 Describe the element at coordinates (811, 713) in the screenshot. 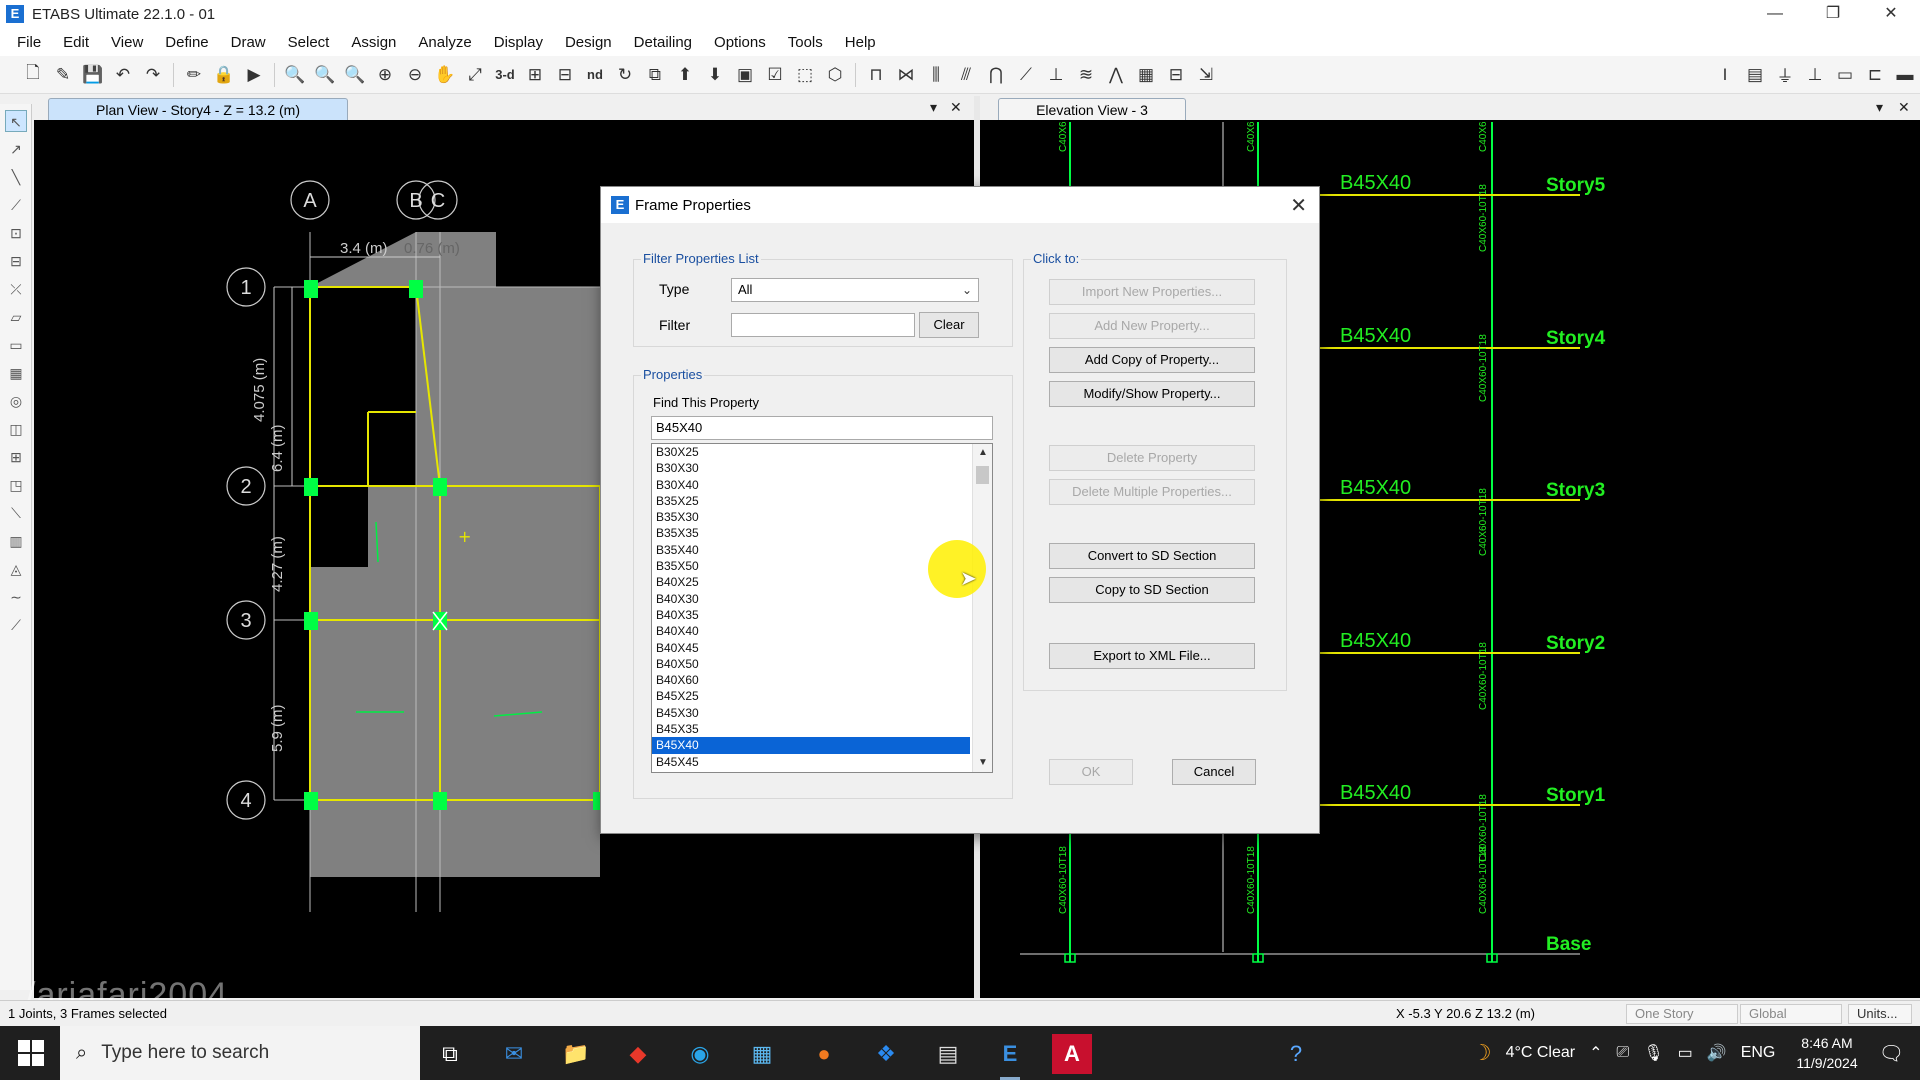

I see `list-item: B45X30` at that location.